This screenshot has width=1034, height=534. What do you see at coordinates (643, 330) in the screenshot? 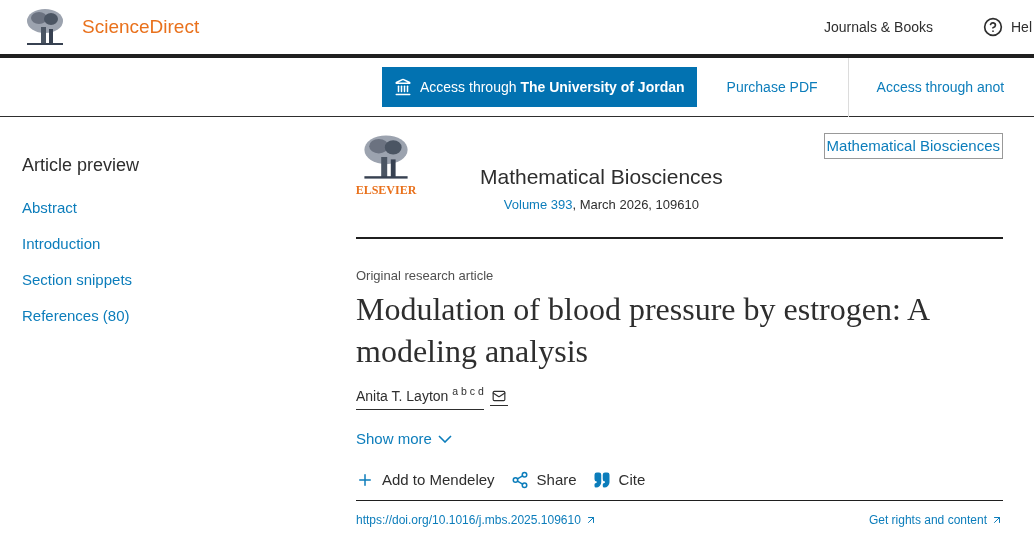
I see `article-title: Modulation of blood pressure by estrogen: A modeling analysis` at bounding box center [643, 330].